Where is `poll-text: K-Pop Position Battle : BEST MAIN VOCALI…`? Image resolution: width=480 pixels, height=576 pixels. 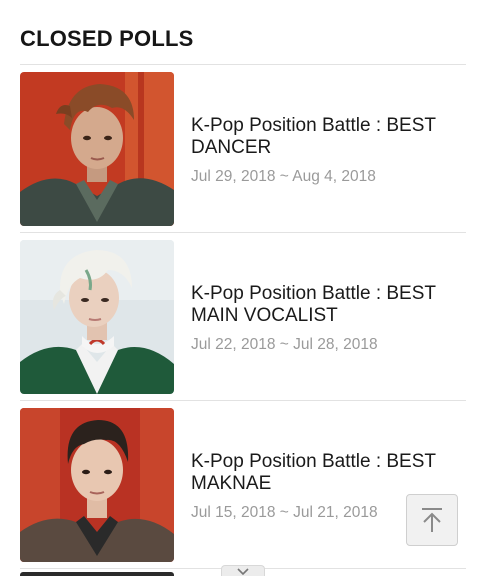 poll-text: K-Pop Position Battle : BEST MAIN VOCALI… is located at coordinates (328, 318).